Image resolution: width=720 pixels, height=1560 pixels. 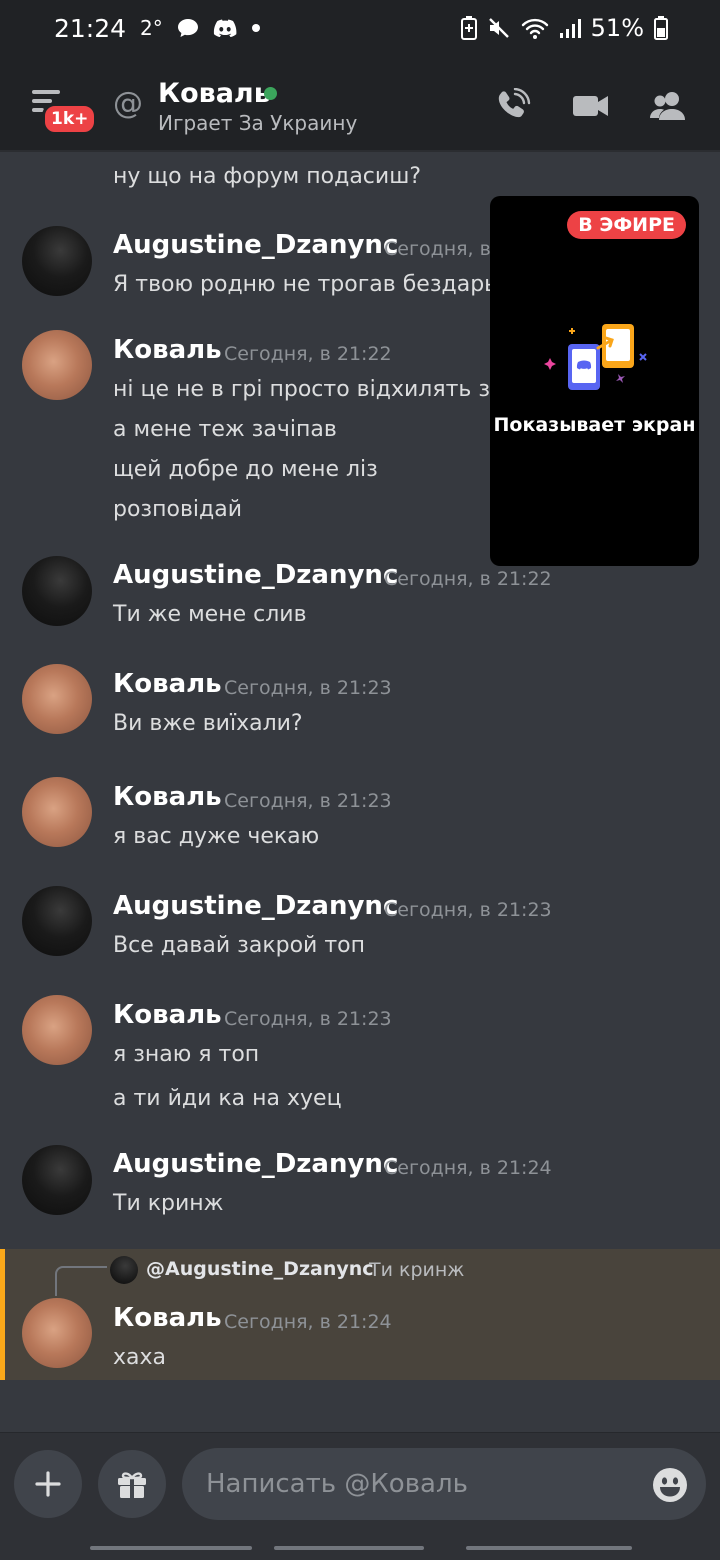 What do you see at coordinates (617, 28) in the screenshot?
I see `battery-percent: 51%` at bounding box center [617, 28].